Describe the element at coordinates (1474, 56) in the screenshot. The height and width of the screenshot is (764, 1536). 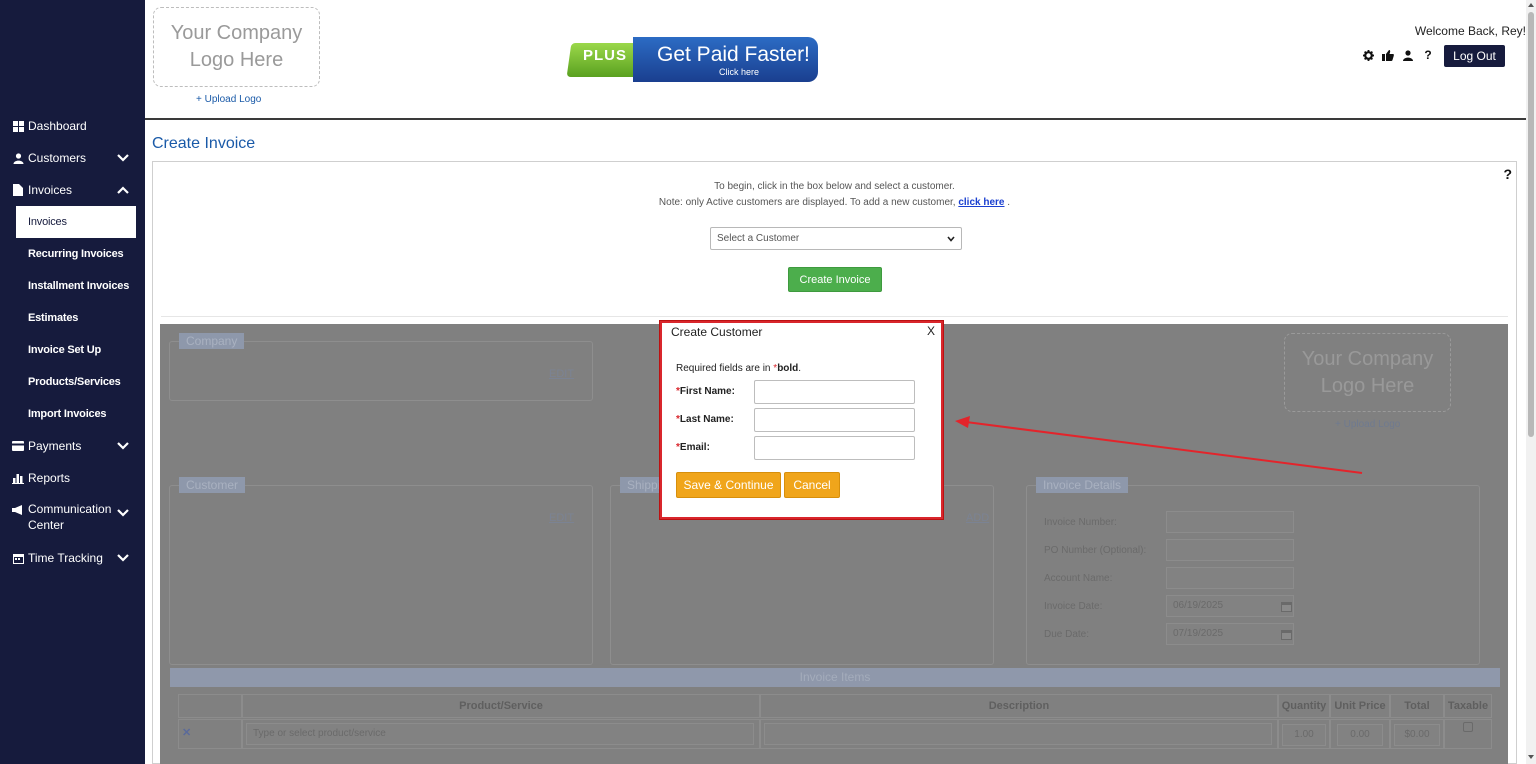
I see `logout-button: Log Out` at that location.